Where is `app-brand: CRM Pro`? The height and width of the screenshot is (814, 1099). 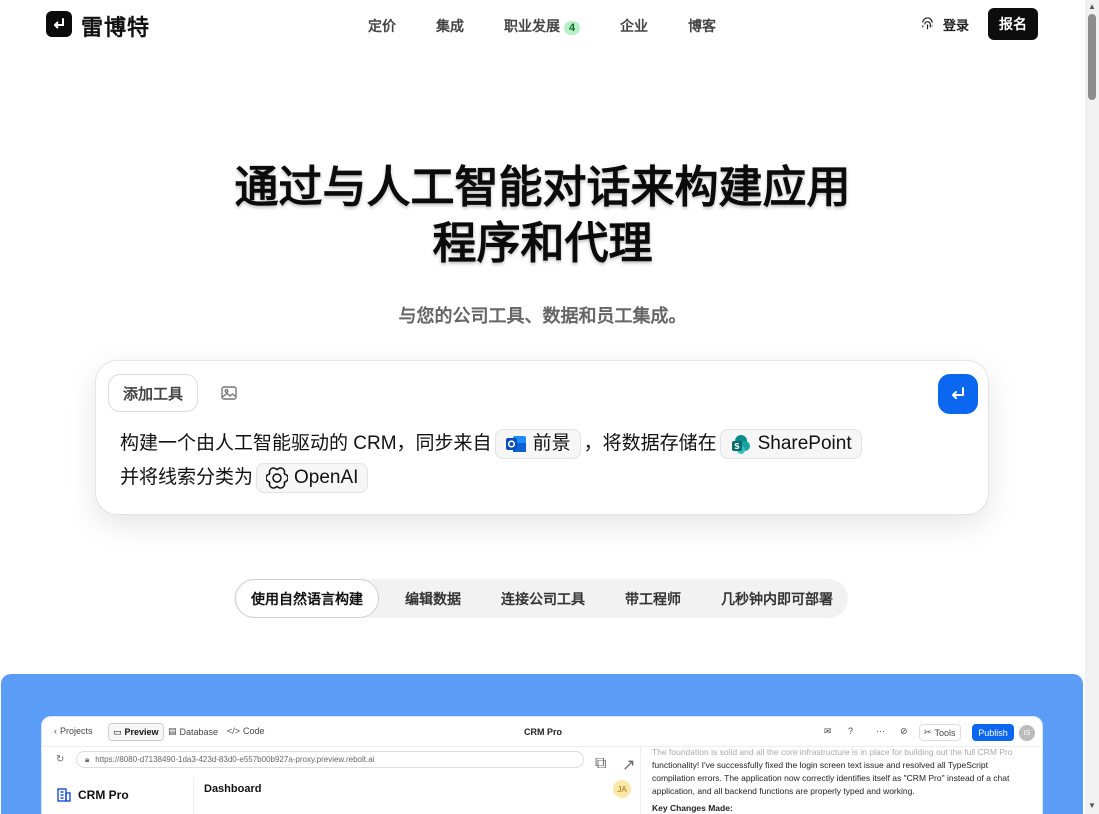
app-brand: CRM Pro is located at coordinates (92, 795).